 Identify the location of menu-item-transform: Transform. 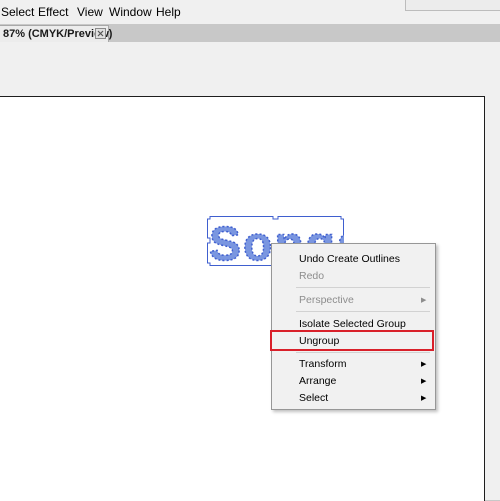
(322, 364).